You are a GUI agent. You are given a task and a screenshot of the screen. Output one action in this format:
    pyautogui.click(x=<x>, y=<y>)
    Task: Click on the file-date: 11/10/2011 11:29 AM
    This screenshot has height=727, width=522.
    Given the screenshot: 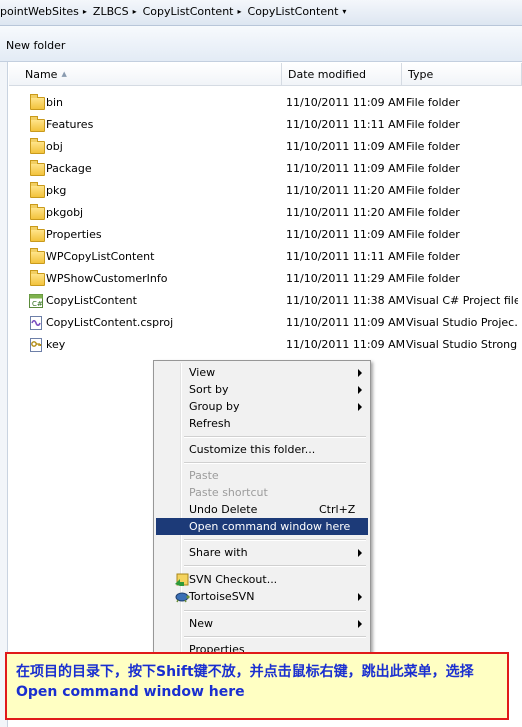 What is the action you would take?
    pyautogui.click(x=345, y=278)
    